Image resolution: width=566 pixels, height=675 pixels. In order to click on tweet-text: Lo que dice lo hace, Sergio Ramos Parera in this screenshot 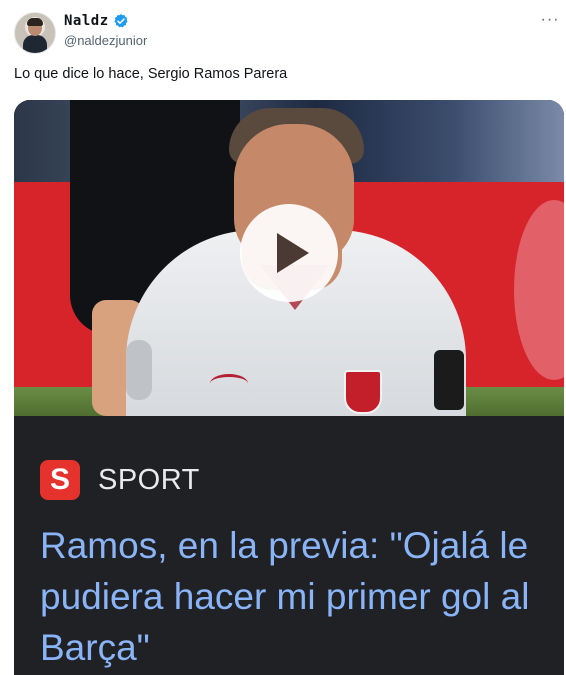, I will do `click(151, 74)`.